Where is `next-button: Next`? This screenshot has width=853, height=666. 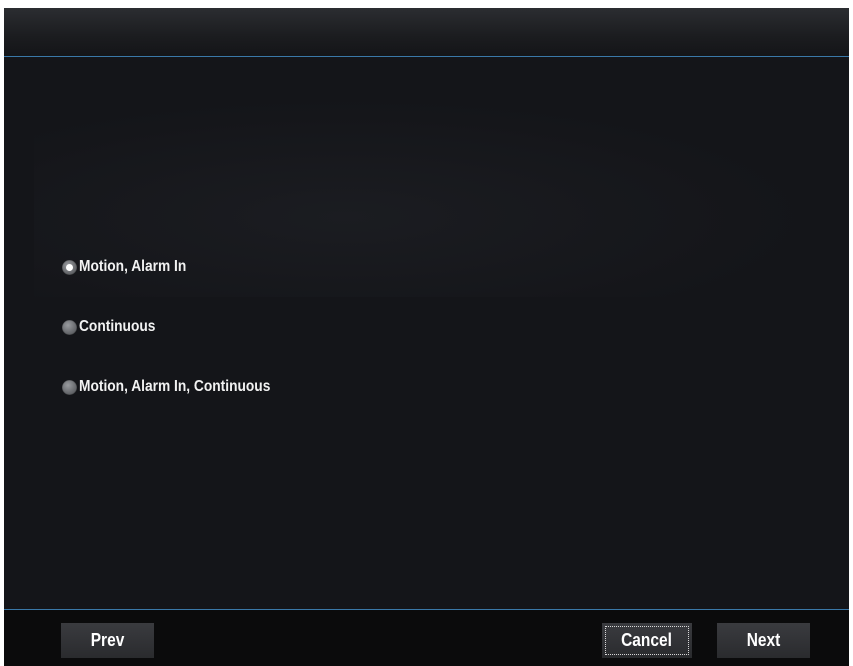 next-button: Next is located at coordinates (763, 640).